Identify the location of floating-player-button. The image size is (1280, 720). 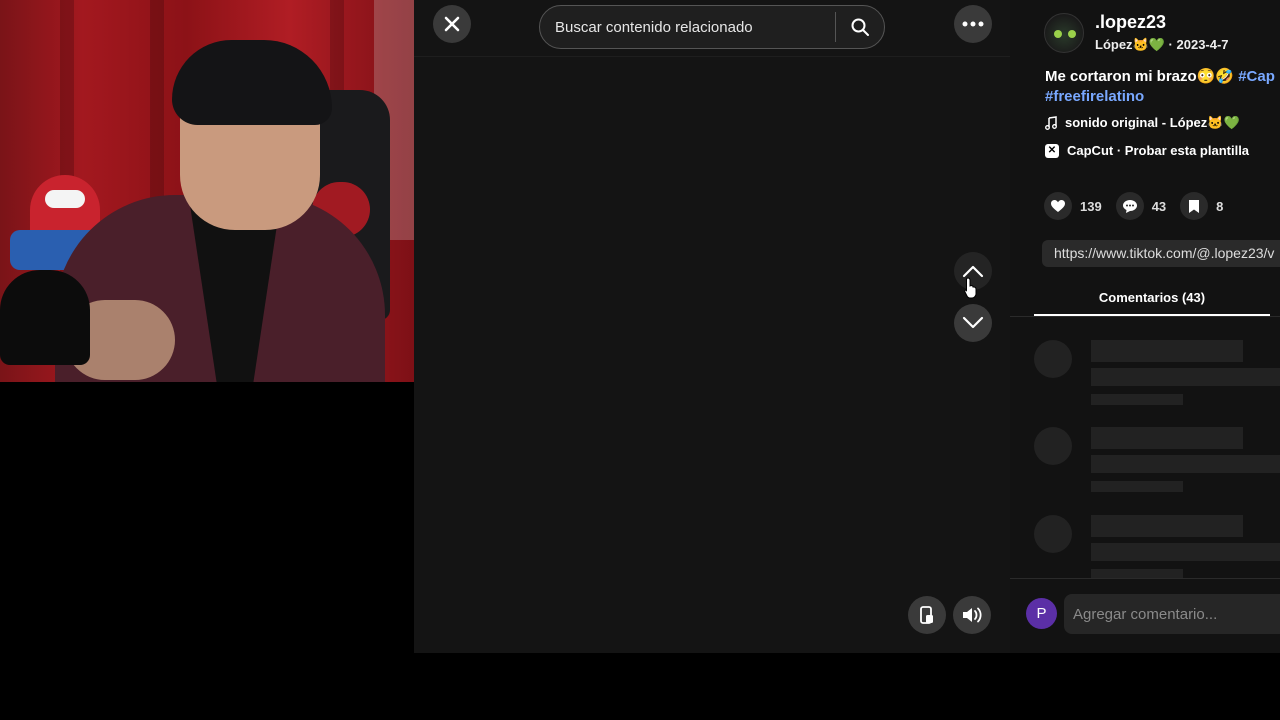
(927, 615).